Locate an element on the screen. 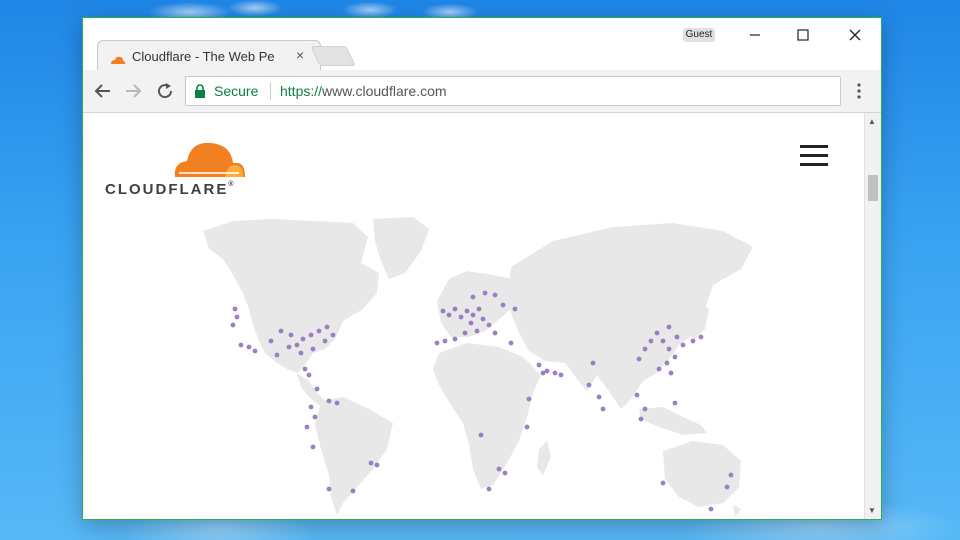 Image resolution: width=960 pixels, height=540 pixels. cloudflare-logo: CLOUDFLARE® is located at coordinates (178, 165).